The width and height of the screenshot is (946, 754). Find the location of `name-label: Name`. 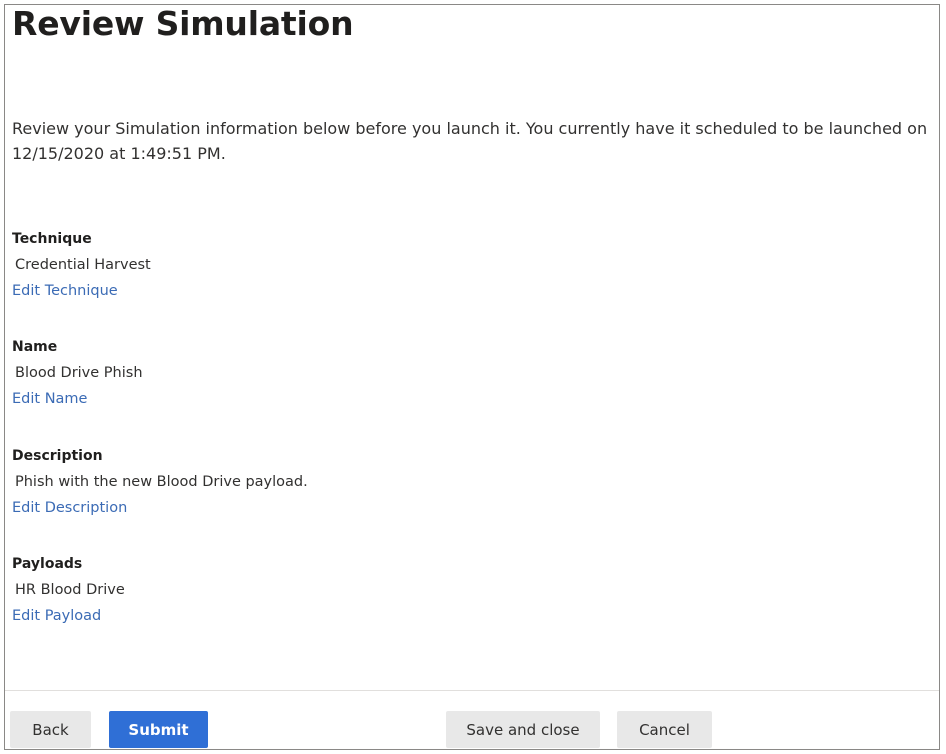

name-label: Name is located at coordinates (35, 347).